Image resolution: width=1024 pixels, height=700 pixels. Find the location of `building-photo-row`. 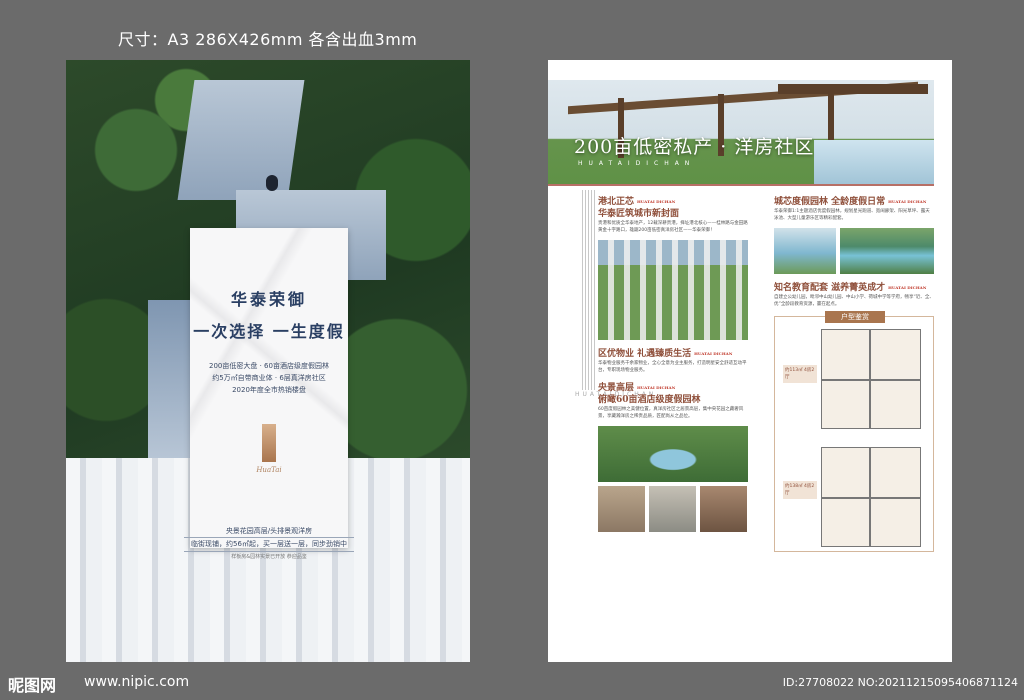

building-photo-row is located at coordinates (673, 509).